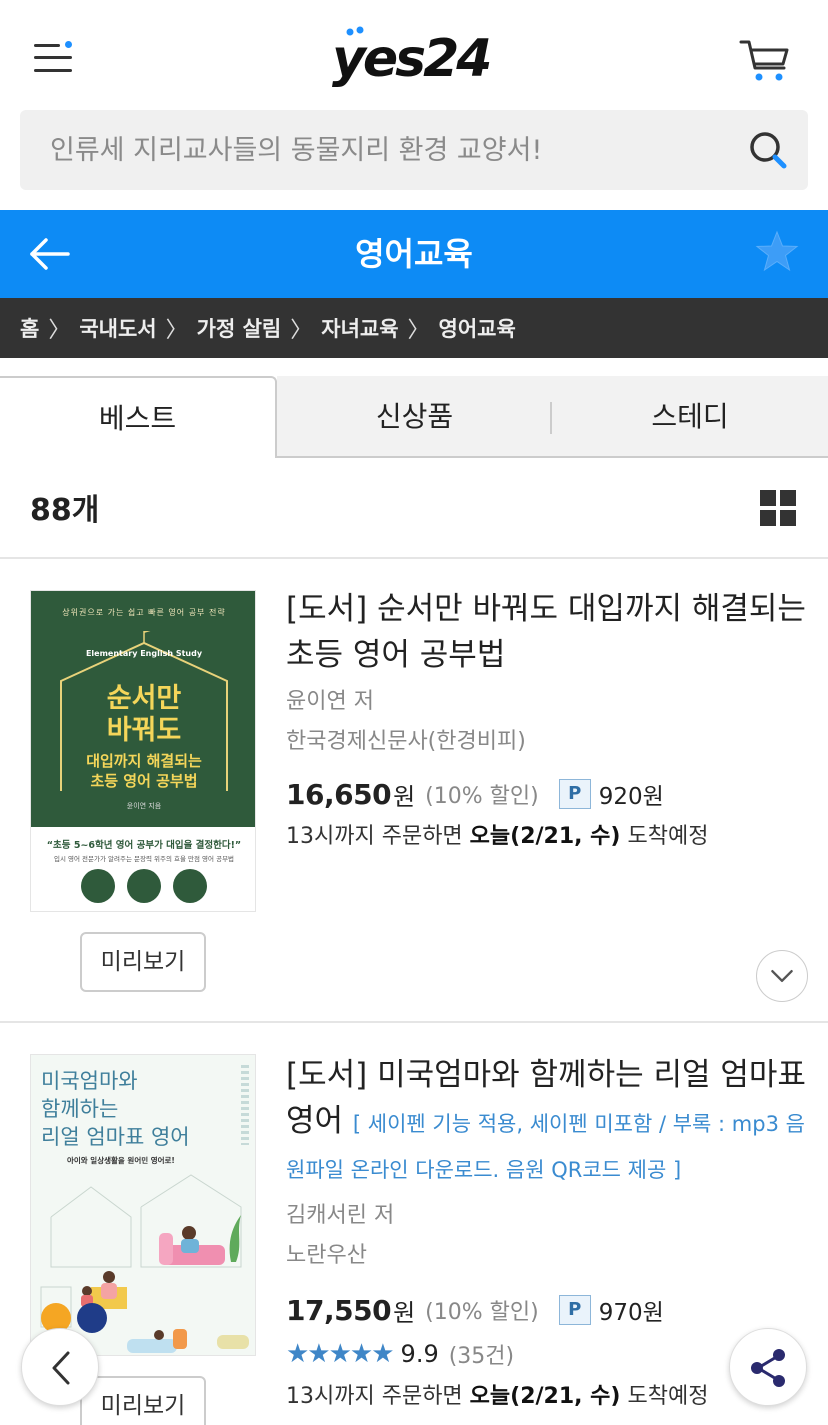 The height and width of the screenshot is (1425, 828). I want to click on breadcrumb-english-education: 영어교육, so click(477, 328).